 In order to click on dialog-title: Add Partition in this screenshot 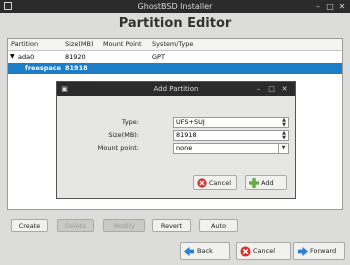, I will do `click(176, 89)`.